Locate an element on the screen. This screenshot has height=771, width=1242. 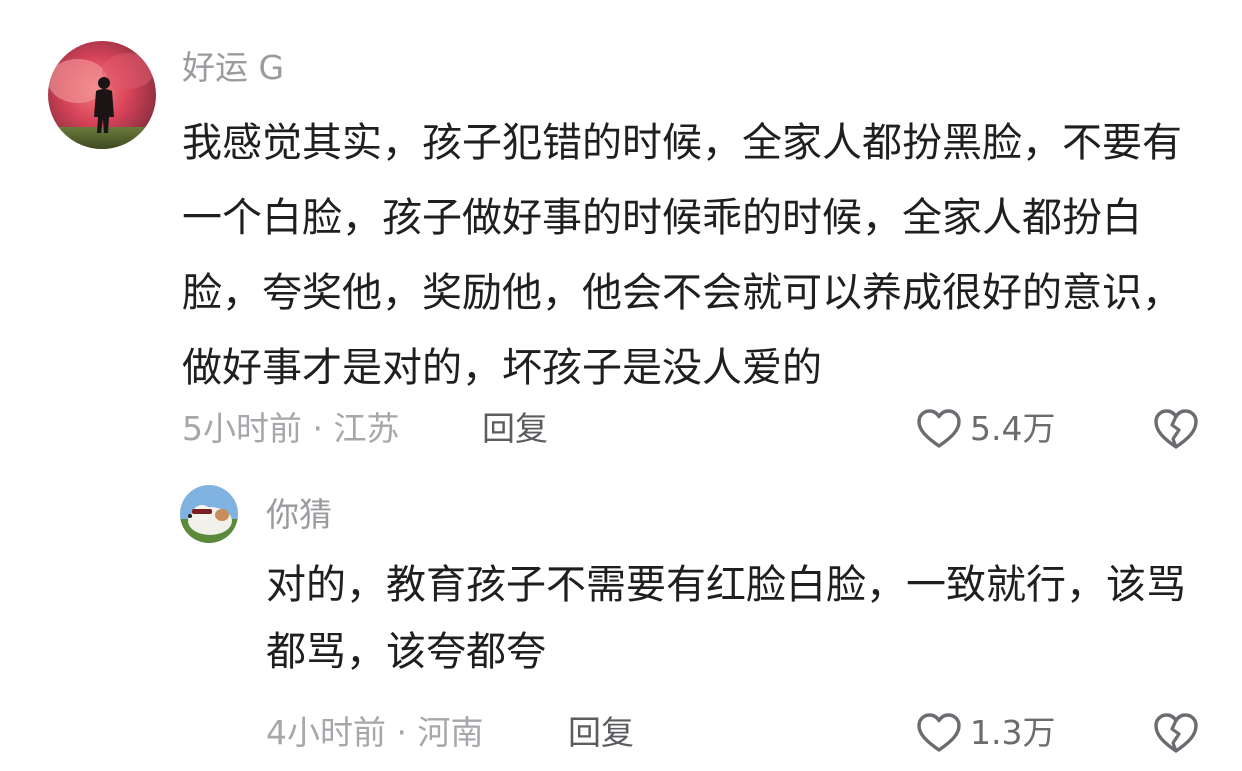
like-count: 1.3万 is located at coordinates (1013, 732).